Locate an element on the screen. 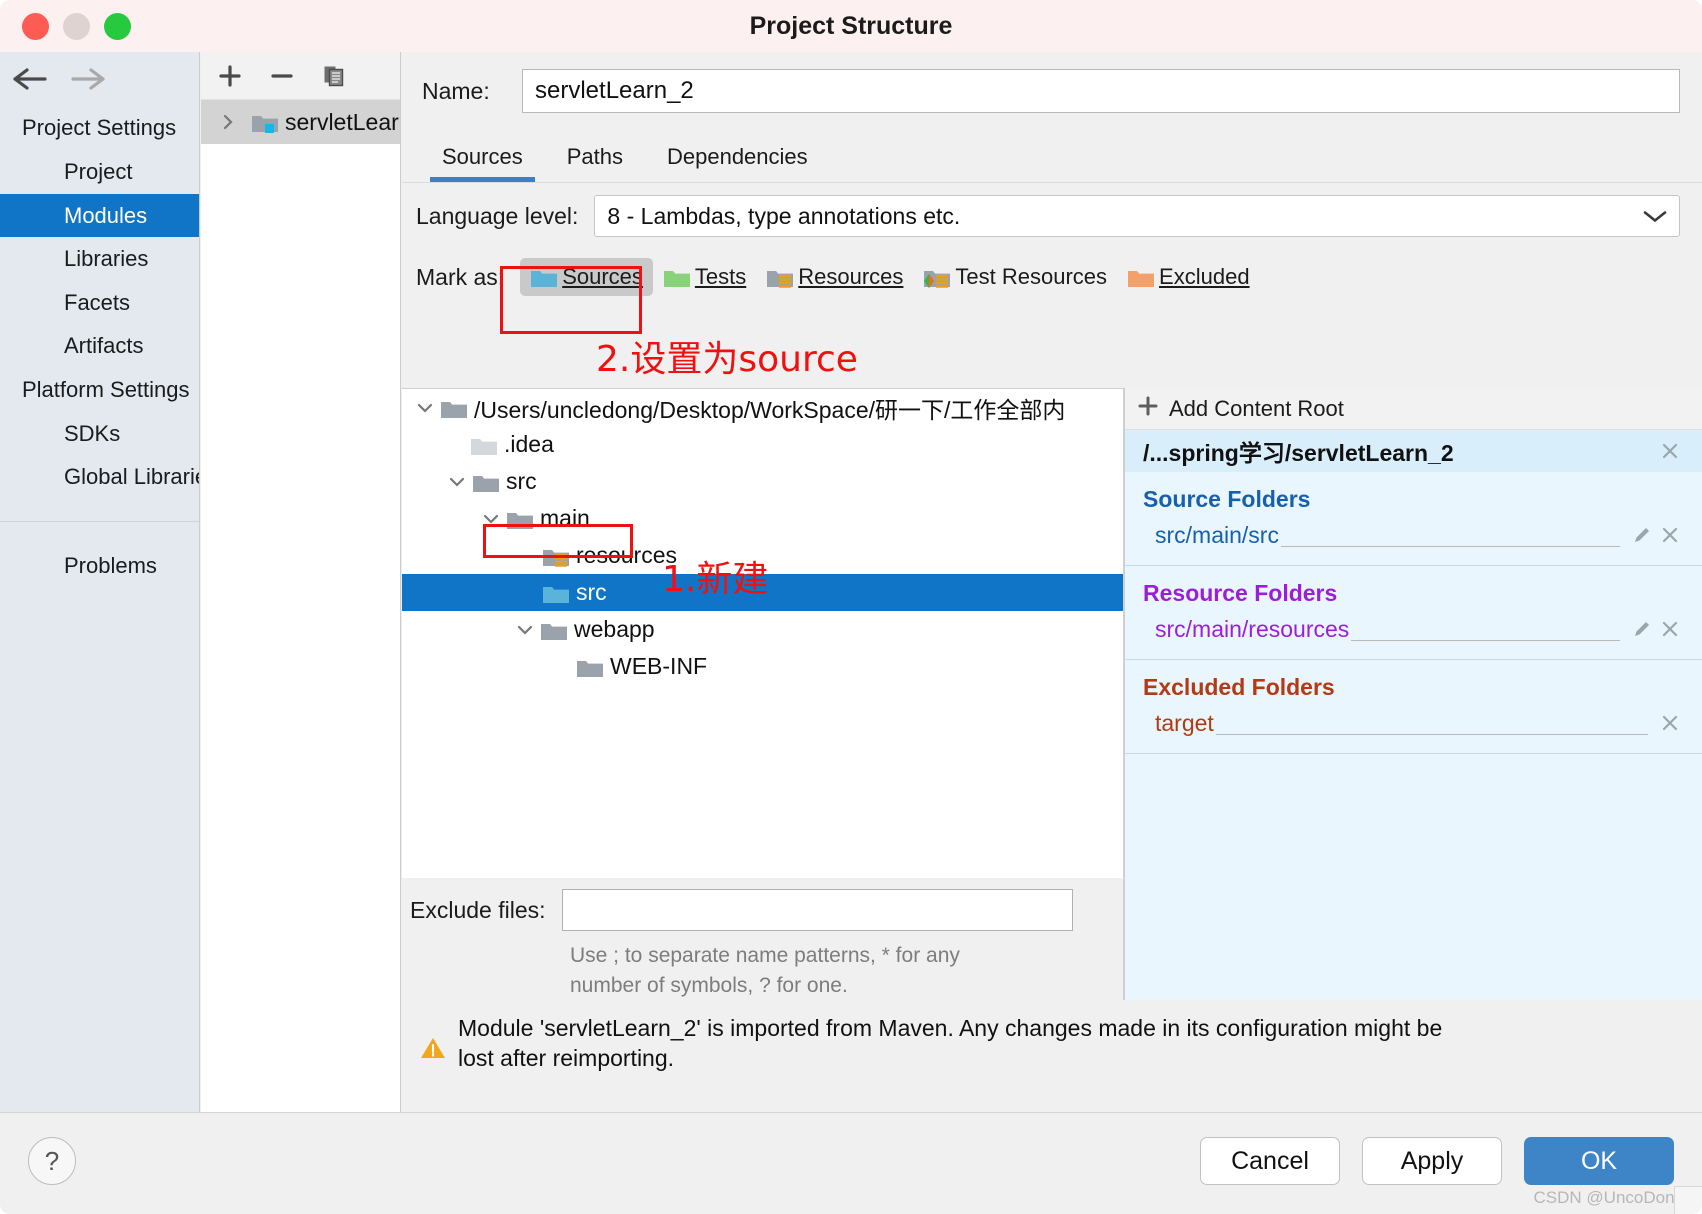 This screenshot has height=1214, width=1702. exclude-files-input is located at coordinates (817, 910).